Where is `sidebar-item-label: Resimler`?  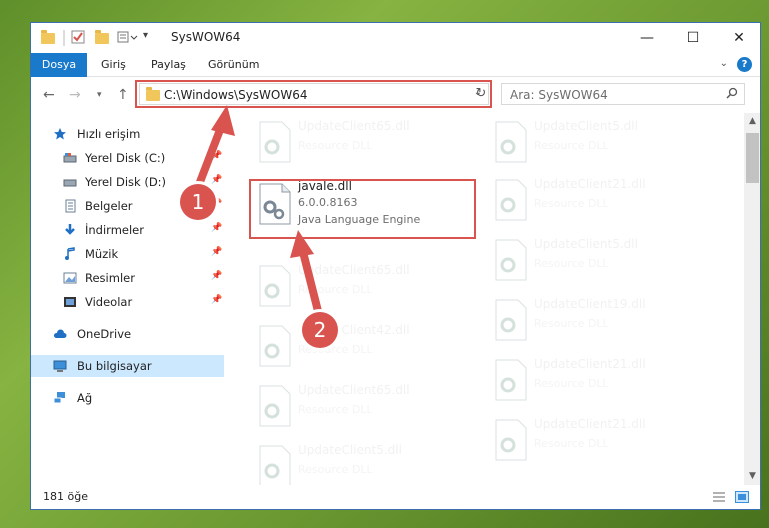
sidebar-item-label: Resimler is located at coordinates (110, 278).